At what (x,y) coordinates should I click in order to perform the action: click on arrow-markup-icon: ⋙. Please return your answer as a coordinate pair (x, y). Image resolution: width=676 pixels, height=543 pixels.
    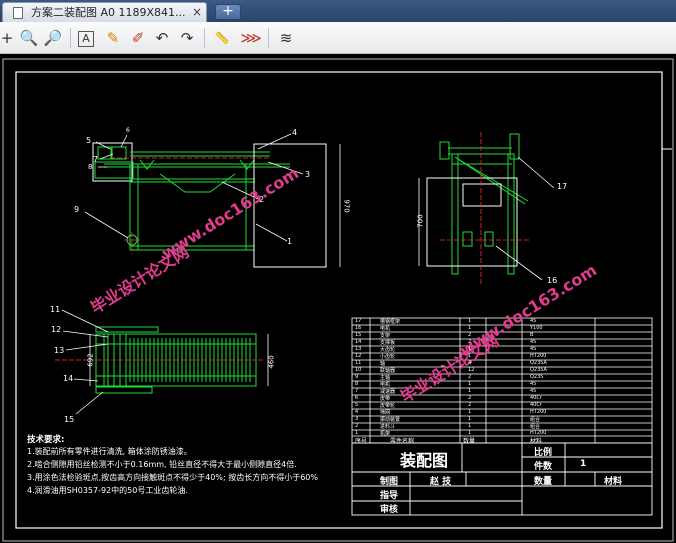
    Looking at the image, I should click on (251, 38).